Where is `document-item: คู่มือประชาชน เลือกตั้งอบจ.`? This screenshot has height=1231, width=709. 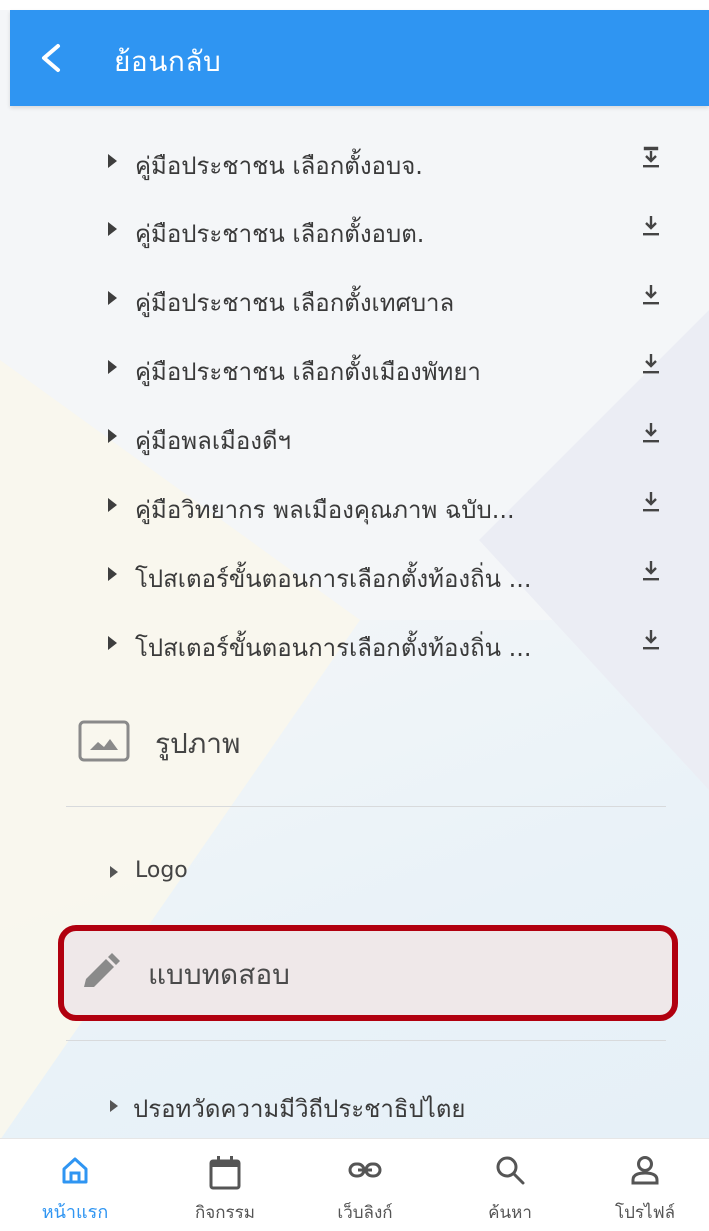
document-item: คู่มือประชาชน เลือกตั้งอบจ. is located at coordinates (354, 160).